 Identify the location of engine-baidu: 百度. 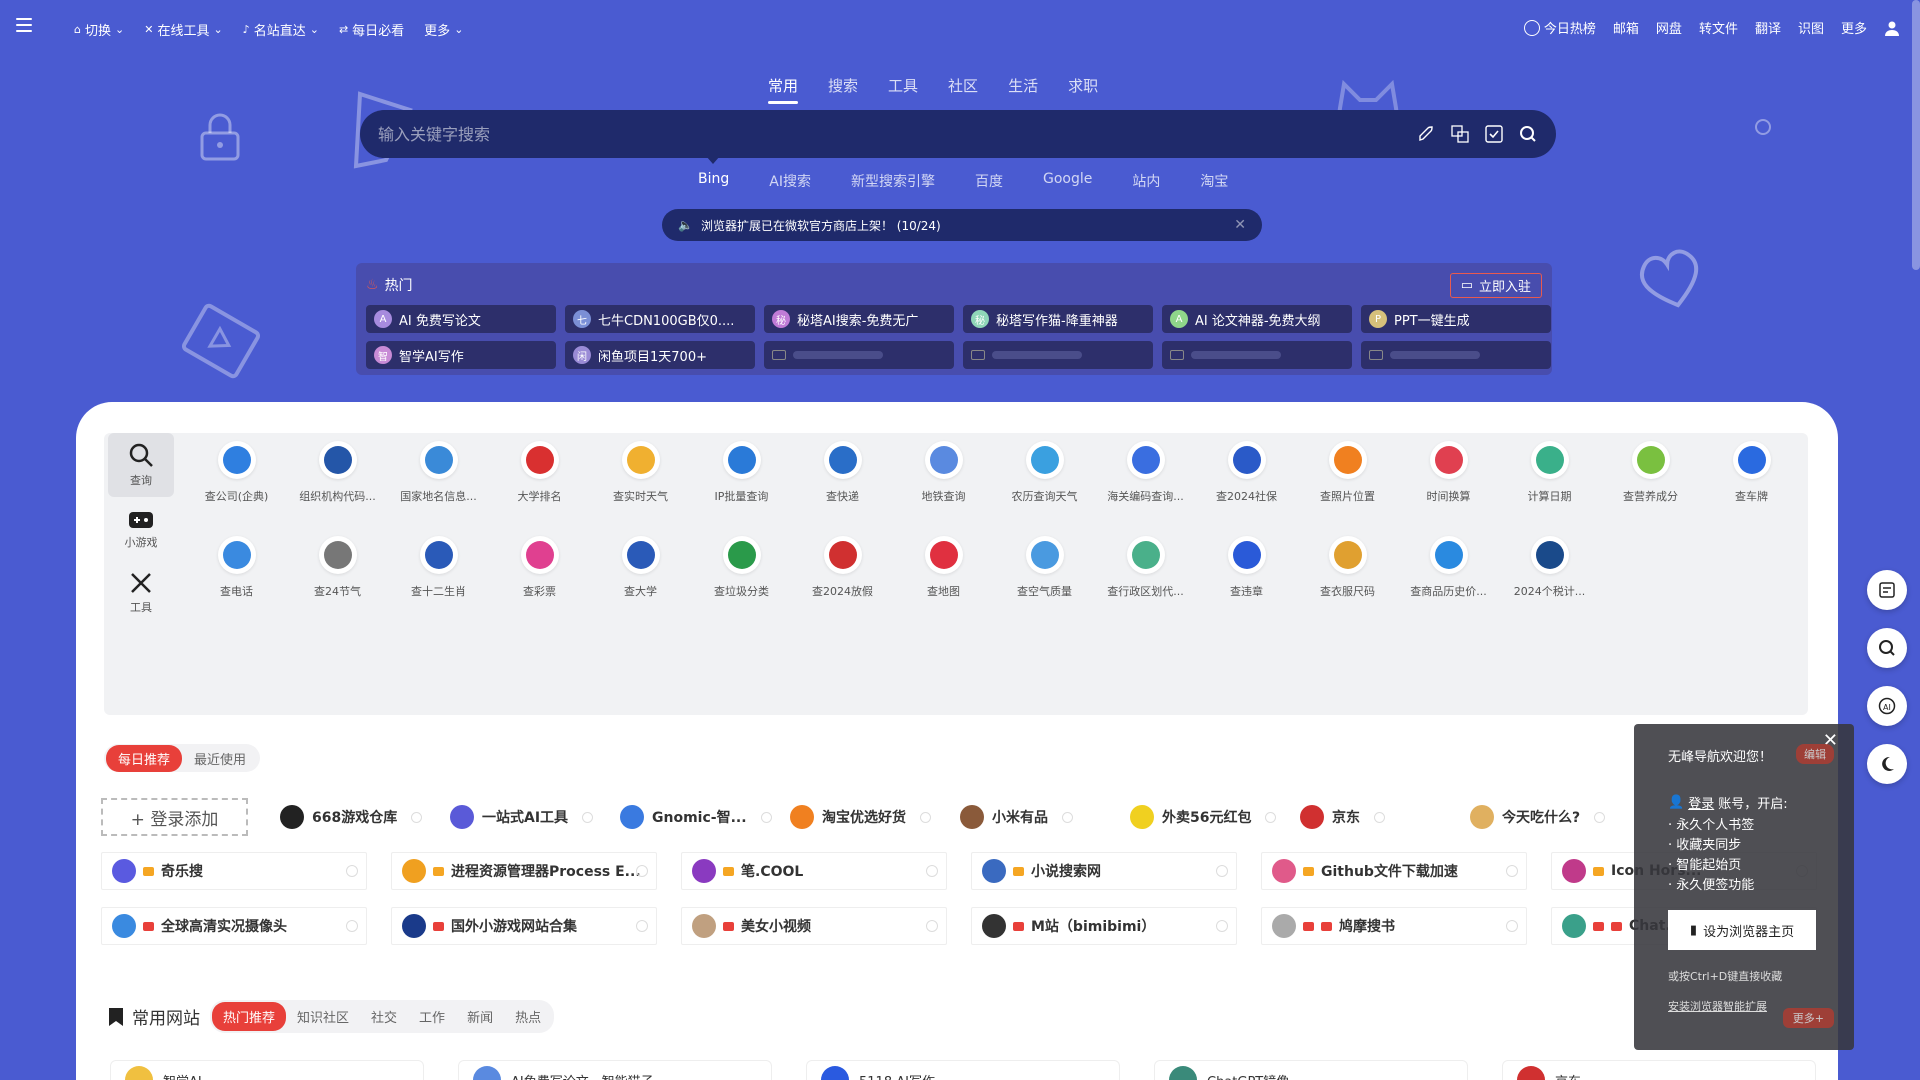
(989, 181).